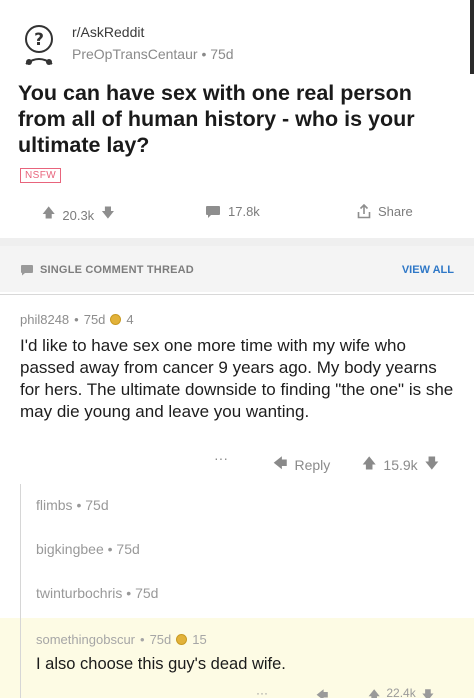  Describe the element at coordinates (54, 505) in the screenshot. I see `child-author: flimbs` at that location.